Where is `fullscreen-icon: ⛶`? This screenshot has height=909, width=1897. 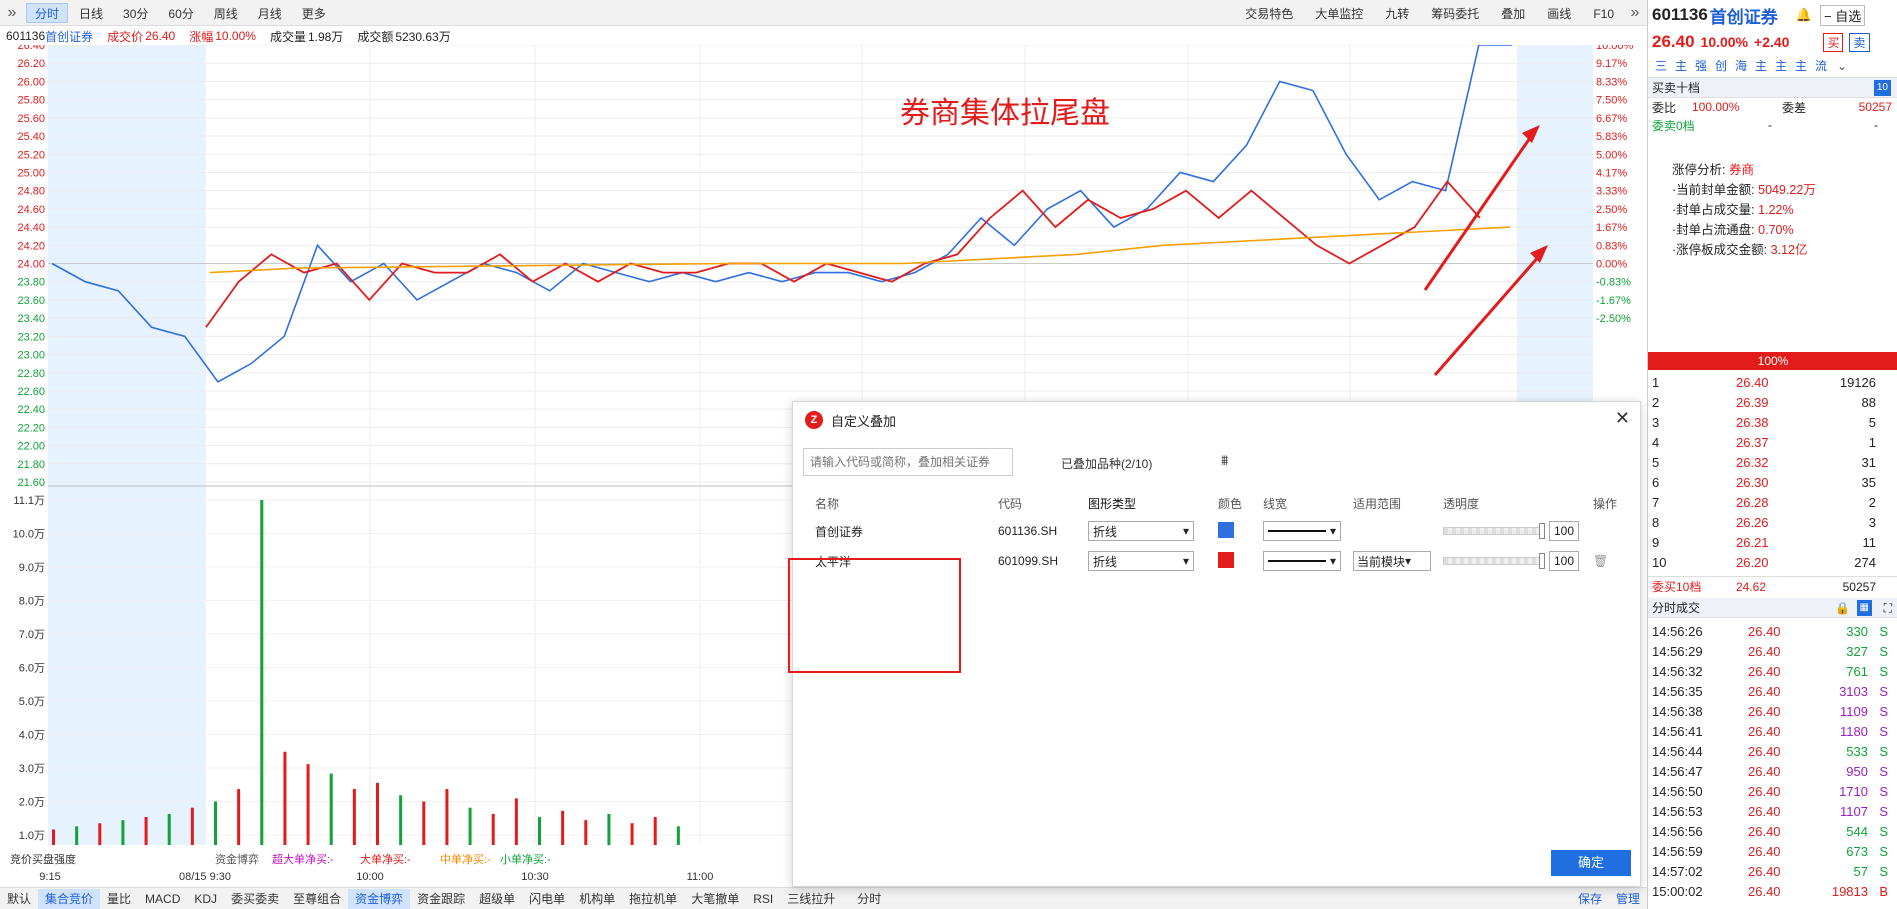 fullscreen-icon: ⛶ is located at coordinates (1888, 608).